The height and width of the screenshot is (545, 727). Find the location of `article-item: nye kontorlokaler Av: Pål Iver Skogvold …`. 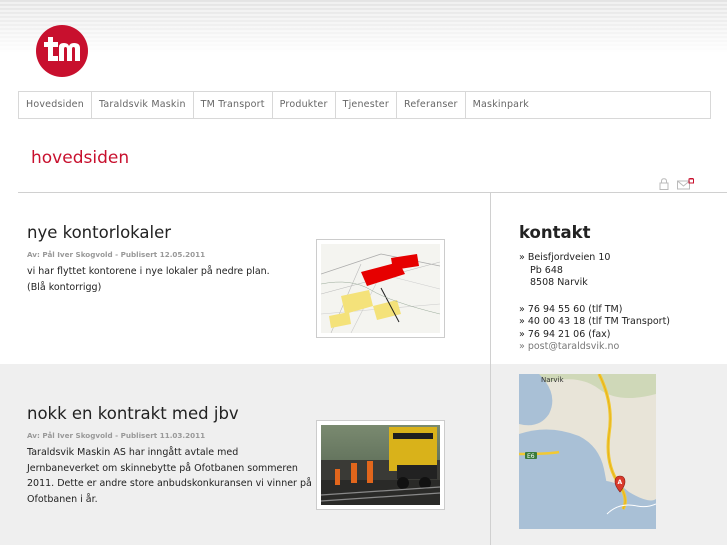

article-item: nye kontorlokaler Av: Pål Iver Skogvold … is located at coordinates (162, 259).